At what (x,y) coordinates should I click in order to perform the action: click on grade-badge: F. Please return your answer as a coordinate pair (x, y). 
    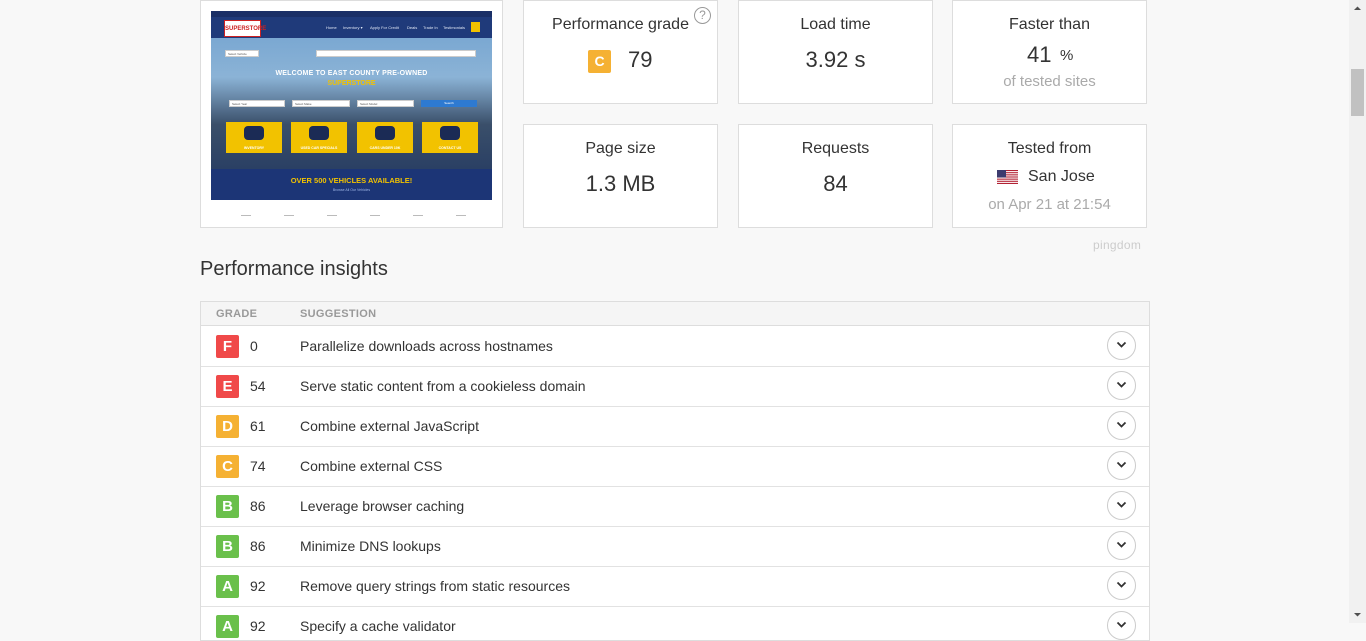
    Looking at the image, I should click on (227, 346).